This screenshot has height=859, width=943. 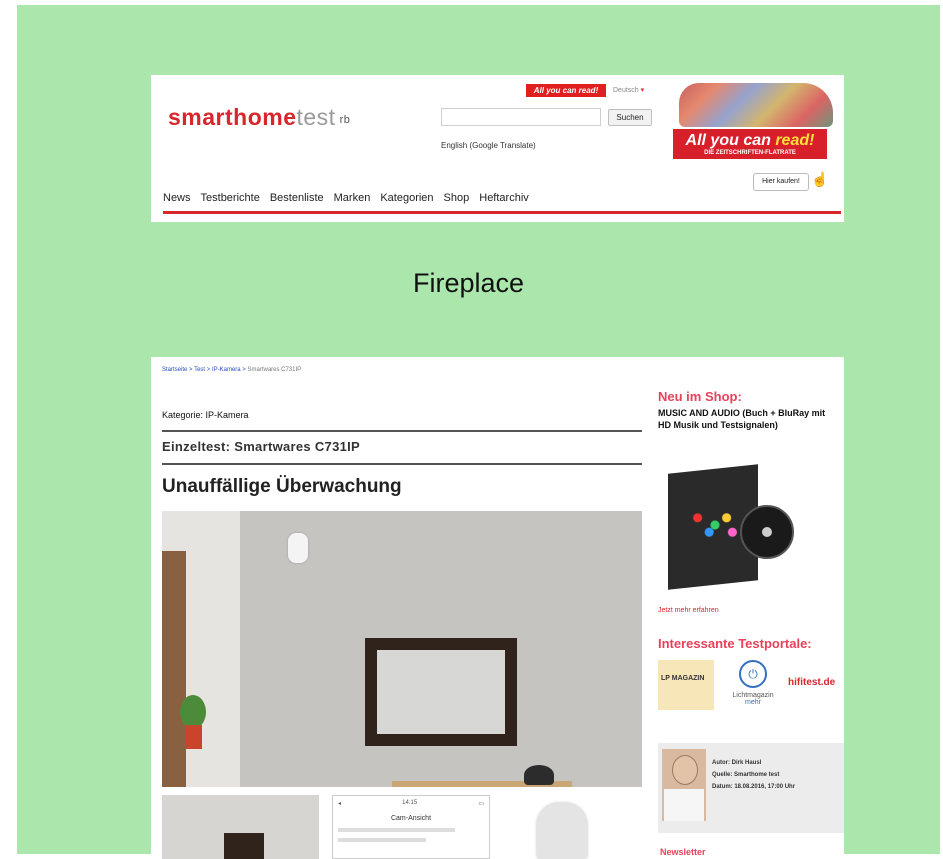 I want to click on plant-image, so click(x=193, y=712).